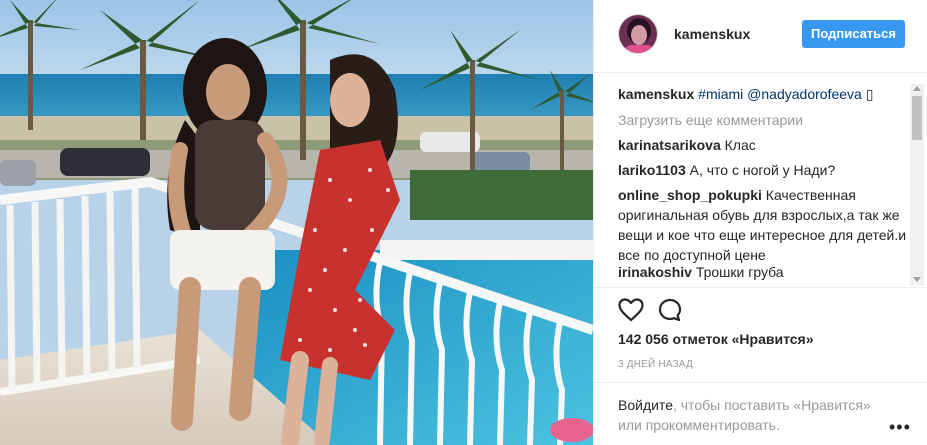  What do you see at coordinates (760, 36) in the screenshot?
I see `post-header: kamenskux Подписаться` at bounding box center [760, 36].